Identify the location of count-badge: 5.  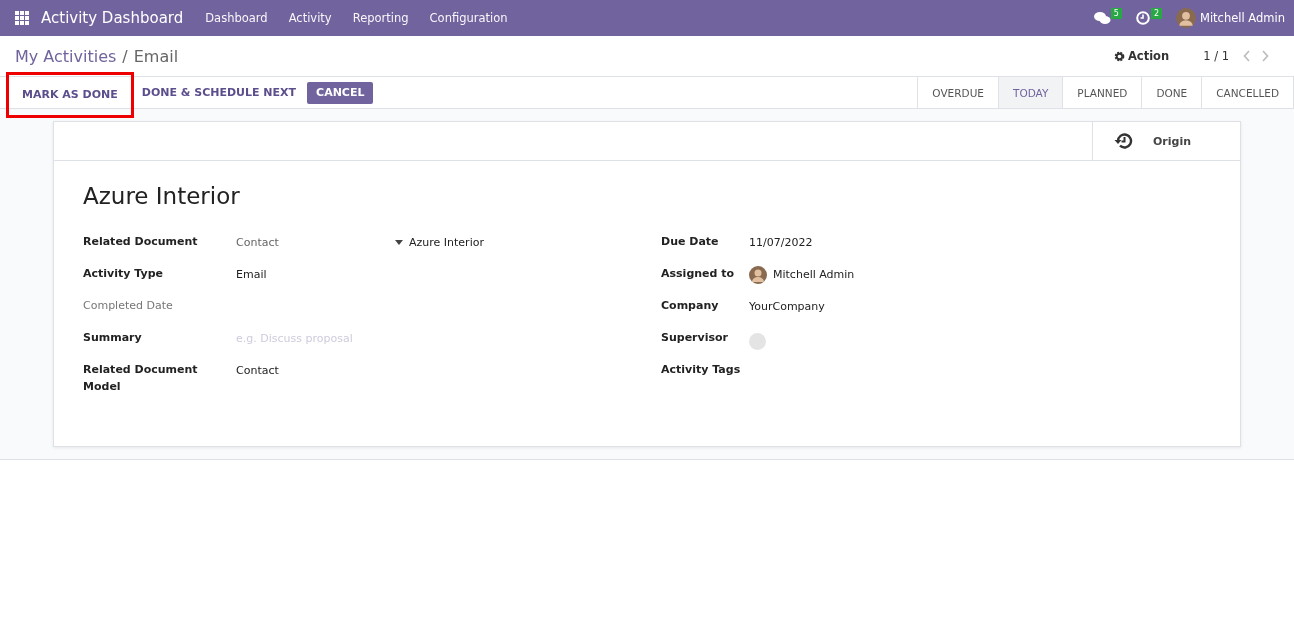
(1116, 13).